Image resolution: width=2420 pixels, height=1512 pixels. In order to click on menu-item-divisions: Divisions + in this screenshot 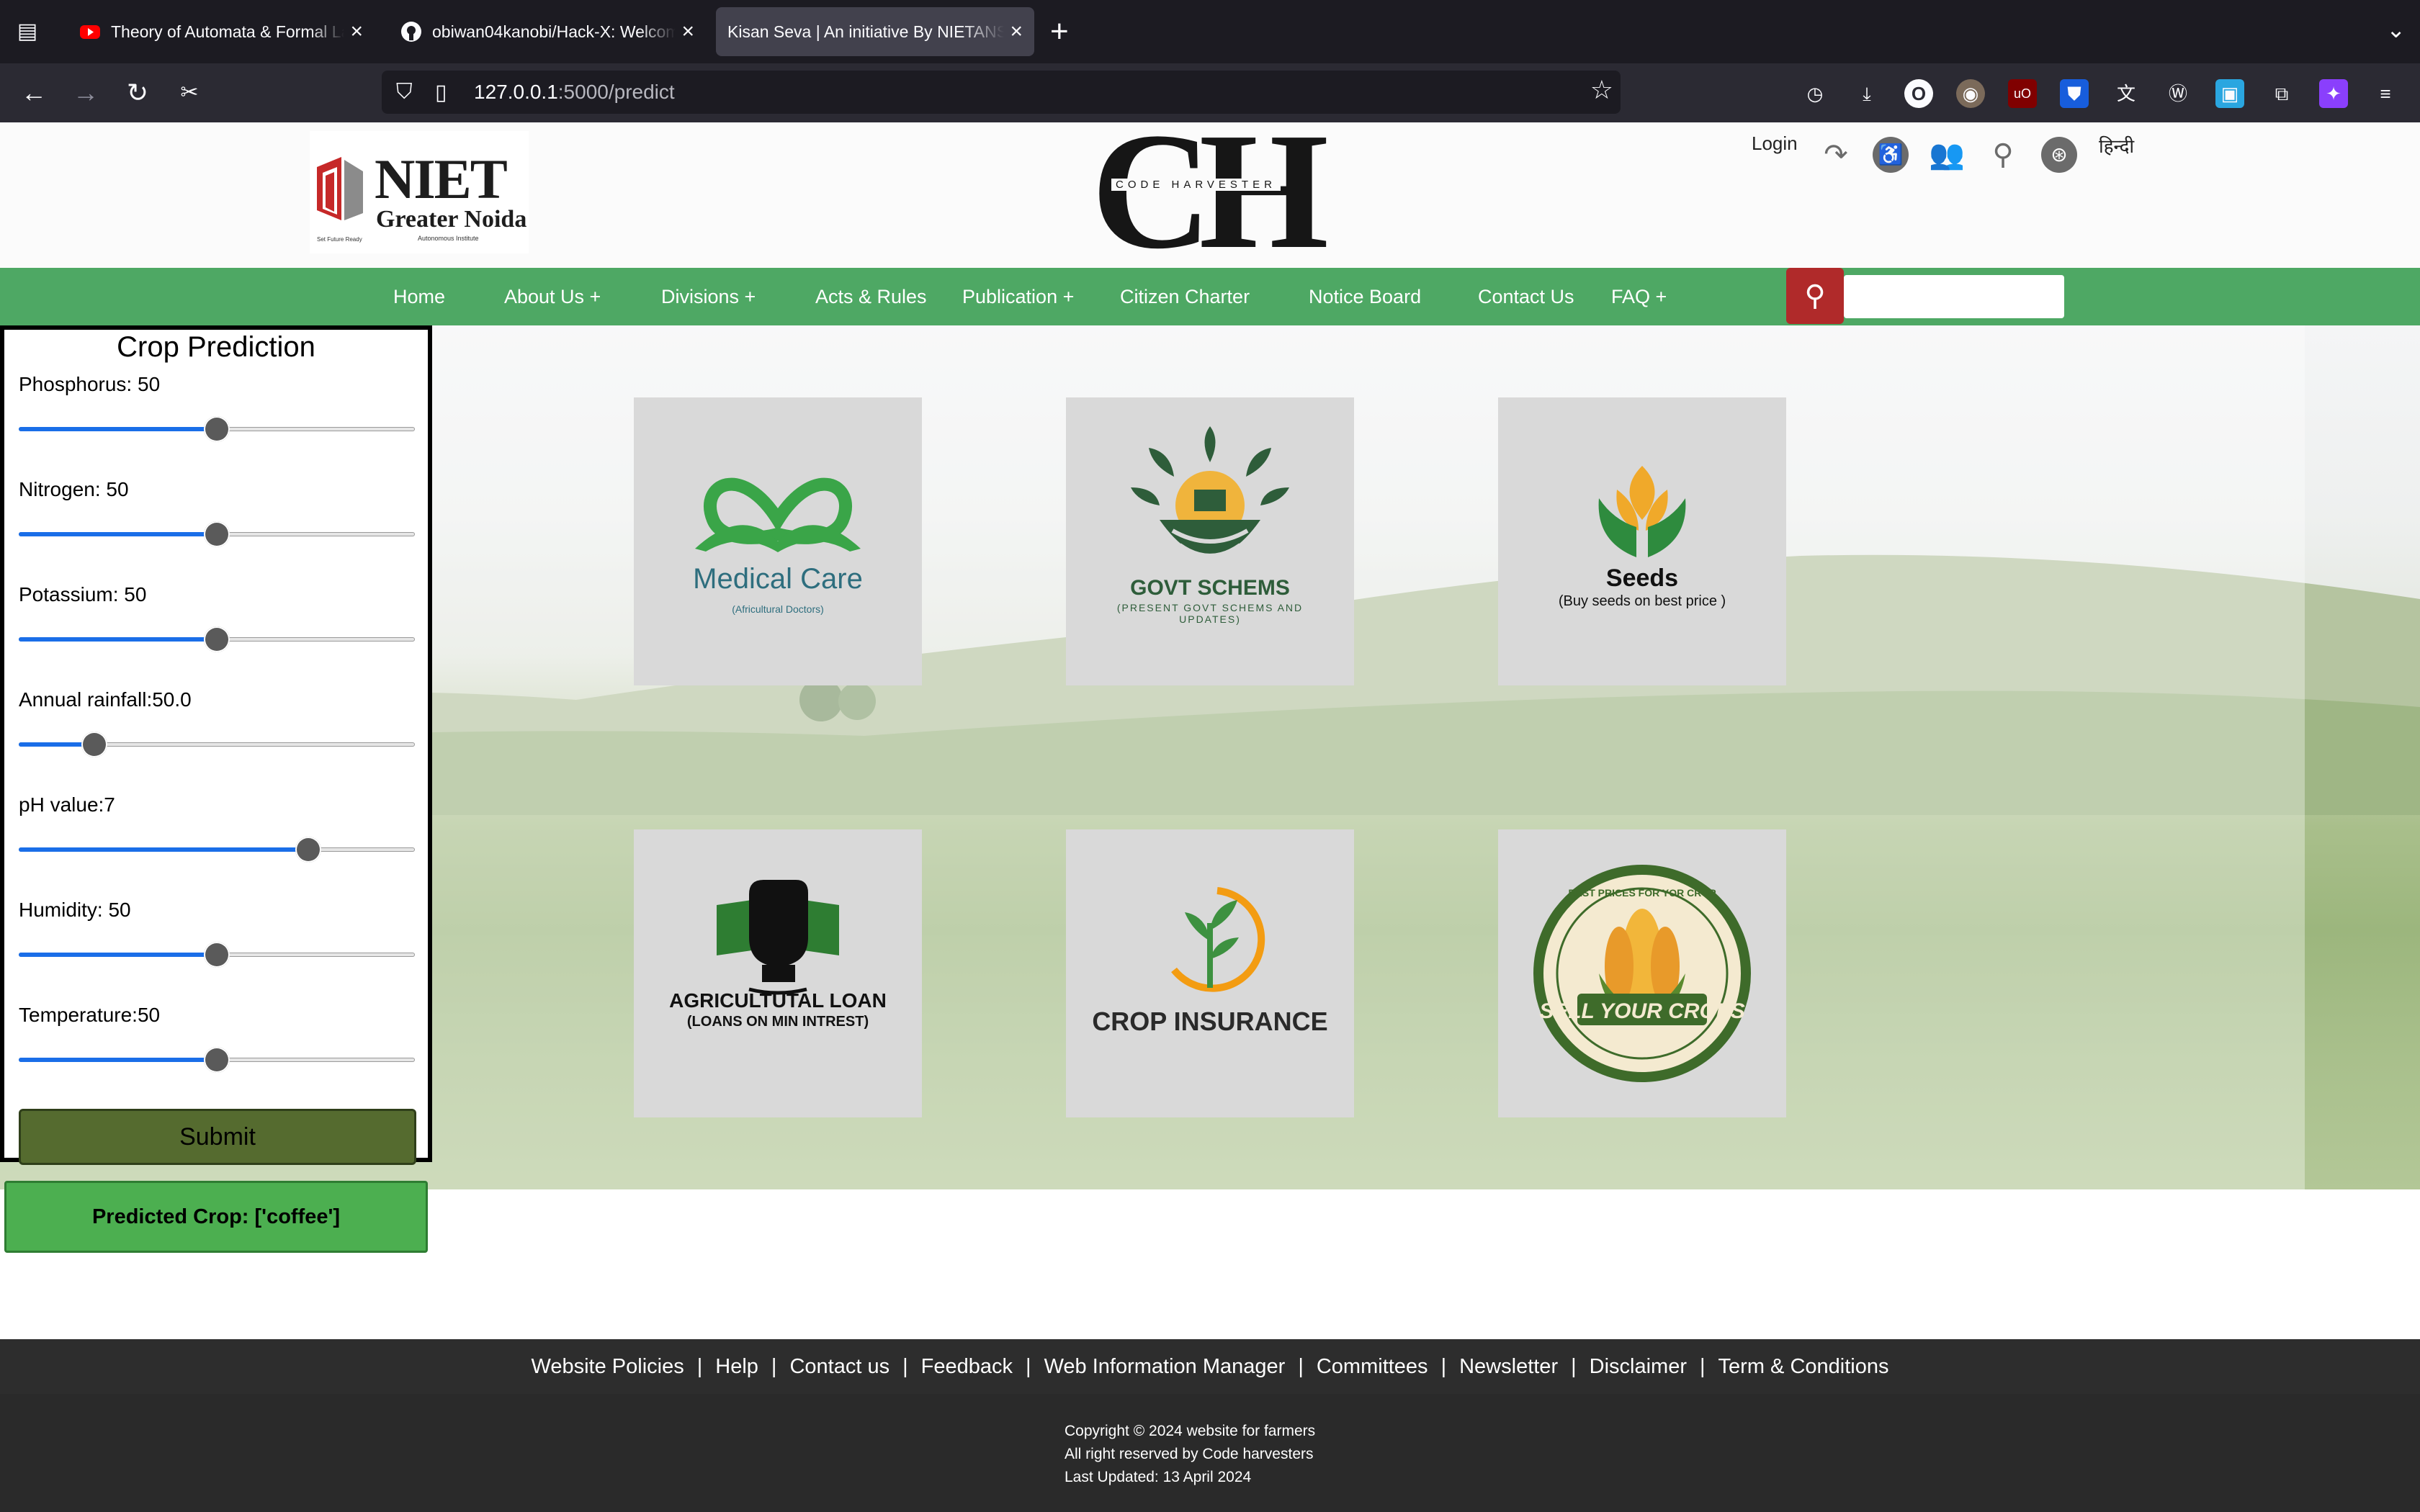, I will do `click(708, 296)`.